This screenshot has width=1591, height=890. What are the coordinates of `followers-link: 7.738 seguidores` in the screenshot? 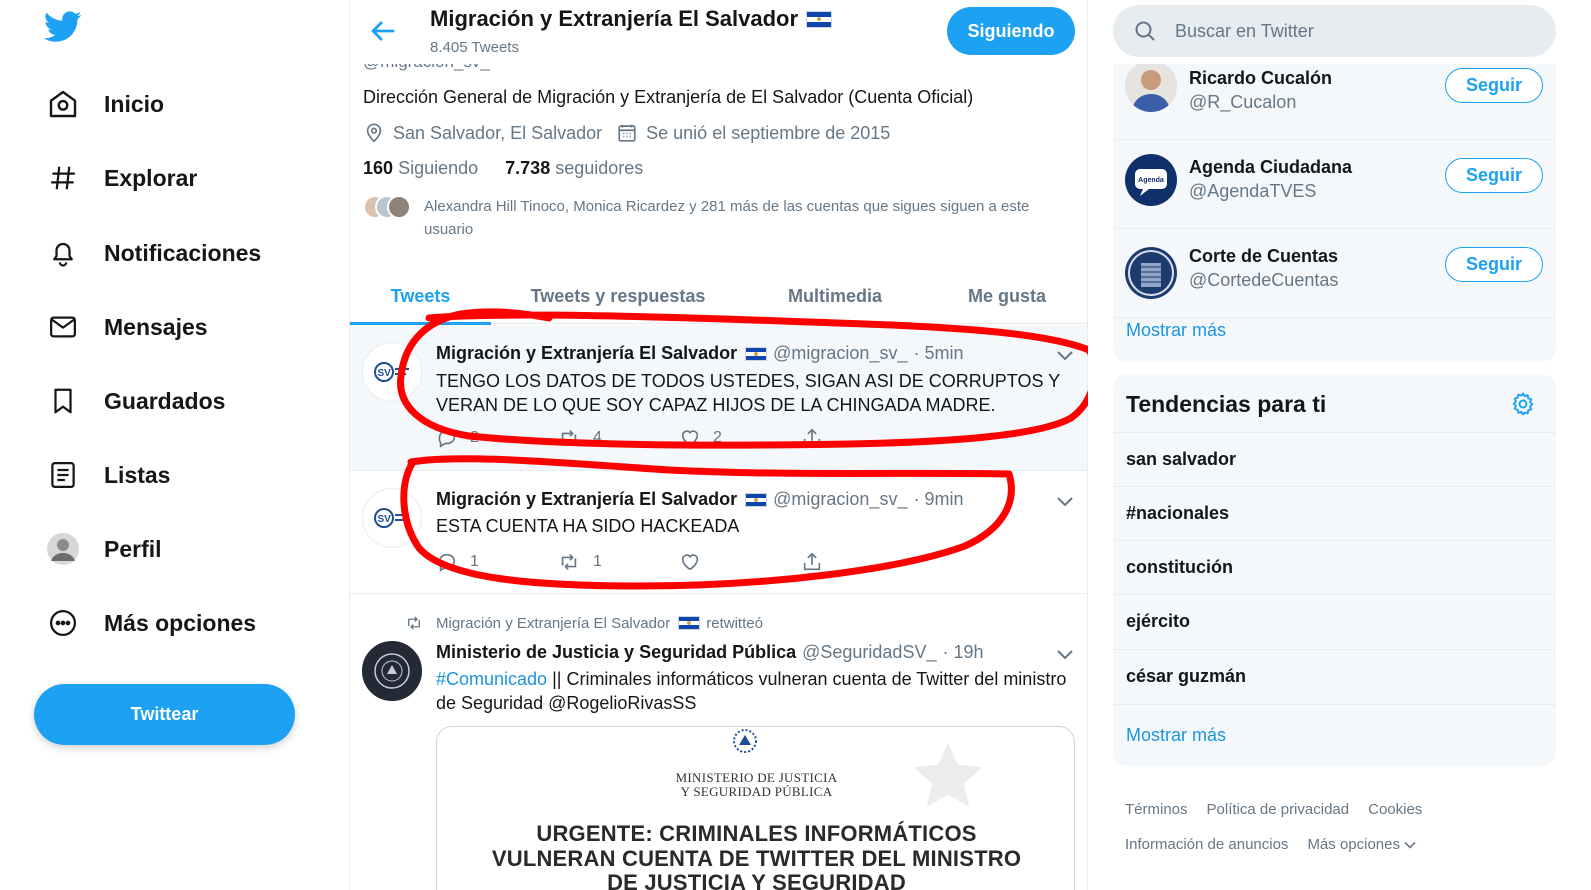 It's located at (574, 168).